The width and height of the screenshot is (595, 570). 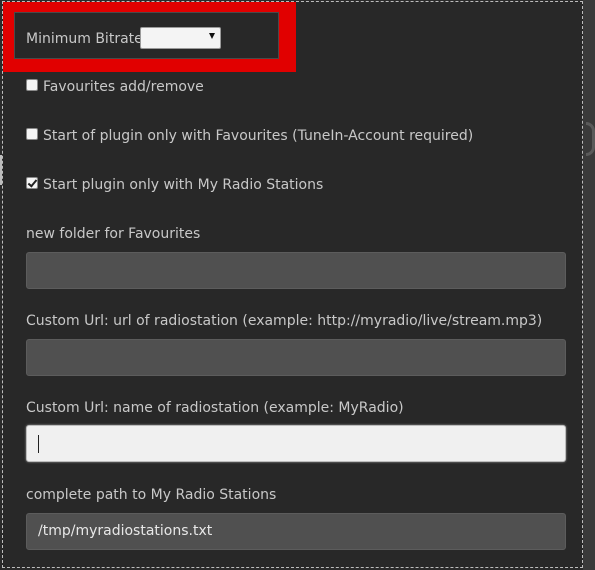 What do you see at coordinates (32, 134) in the screenshot?
I see `start-with-favourites-checkbox` at bounding box center [32, 134].